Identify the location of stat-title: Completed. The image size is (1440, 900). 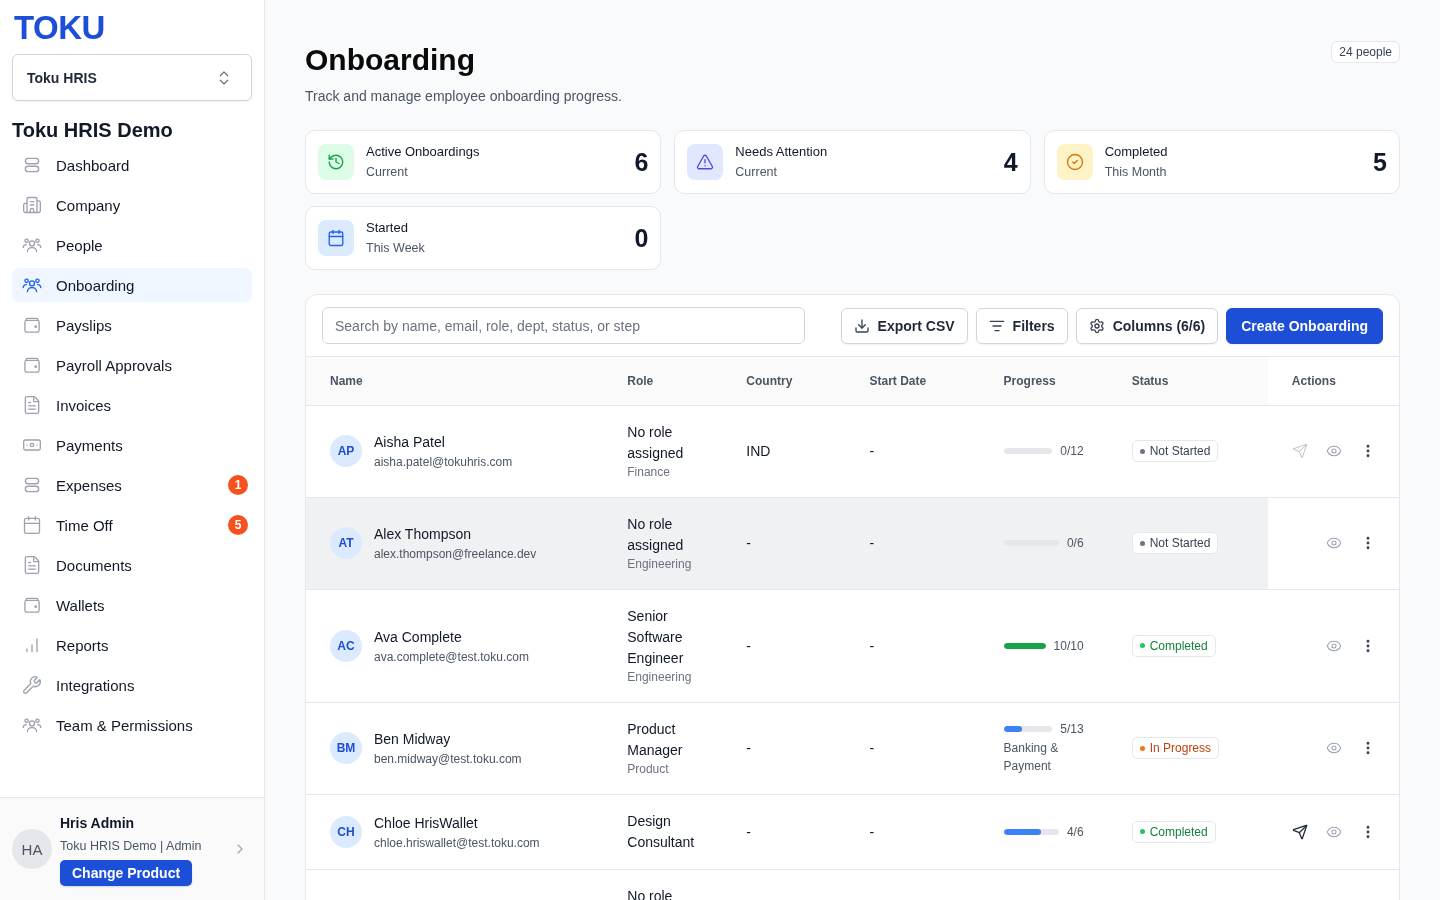
(1136, 152).